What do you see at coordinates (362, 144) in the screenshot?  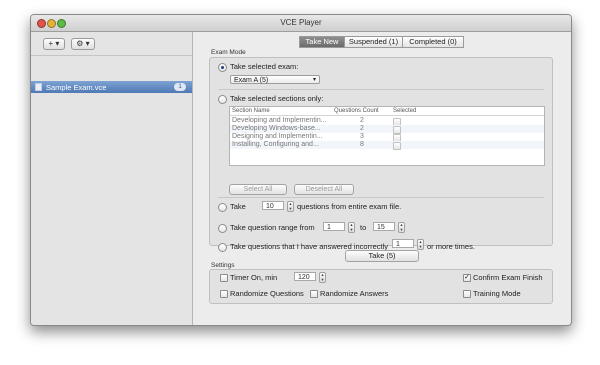 I see `questions-count-cell: 8` at bounding box center [362, 144].